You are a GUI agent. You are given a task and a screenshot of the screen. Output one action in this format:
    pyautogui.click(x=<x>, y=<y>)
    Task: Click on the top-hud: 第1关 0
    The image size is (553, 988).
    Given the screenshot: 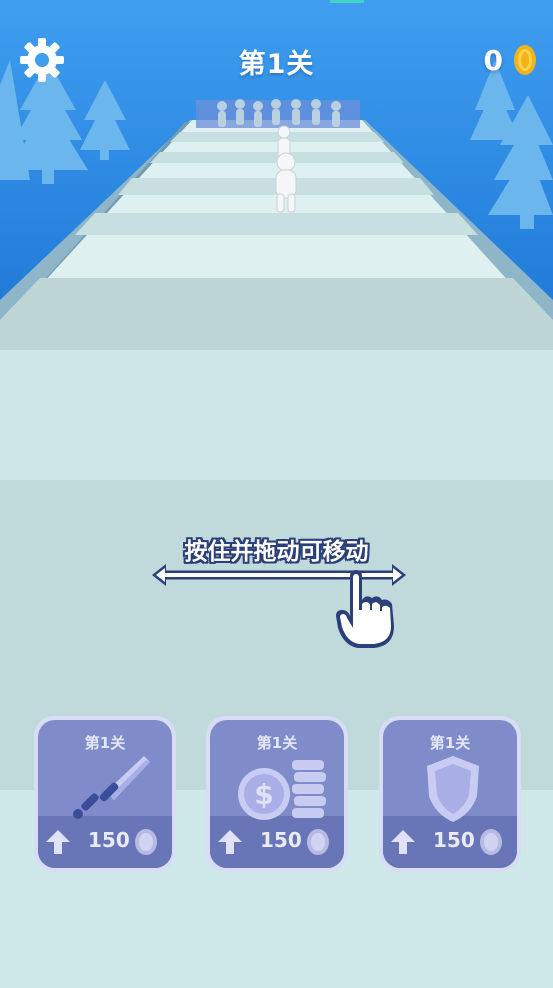 What is the action you would take?
    pyautogui.click(x=276, y=60)
    